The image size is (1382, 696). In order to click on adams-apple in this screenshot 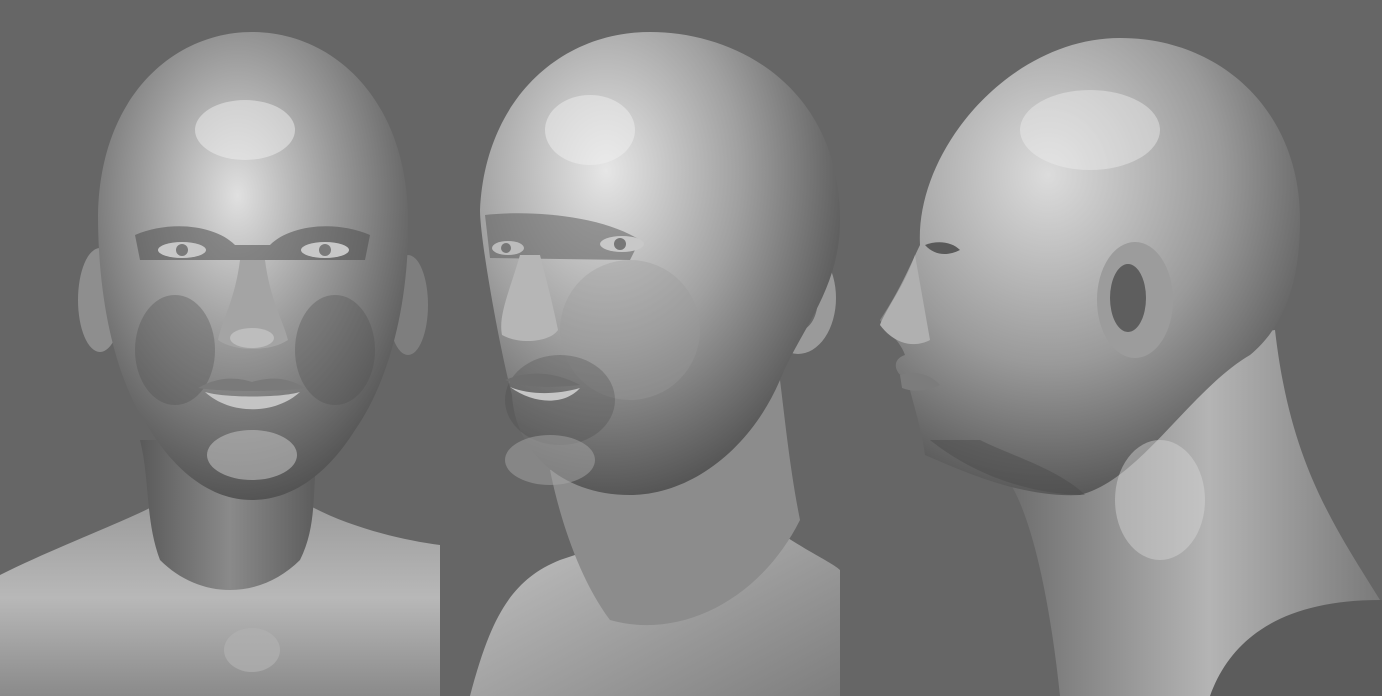, I will do `click(252, 650)`.